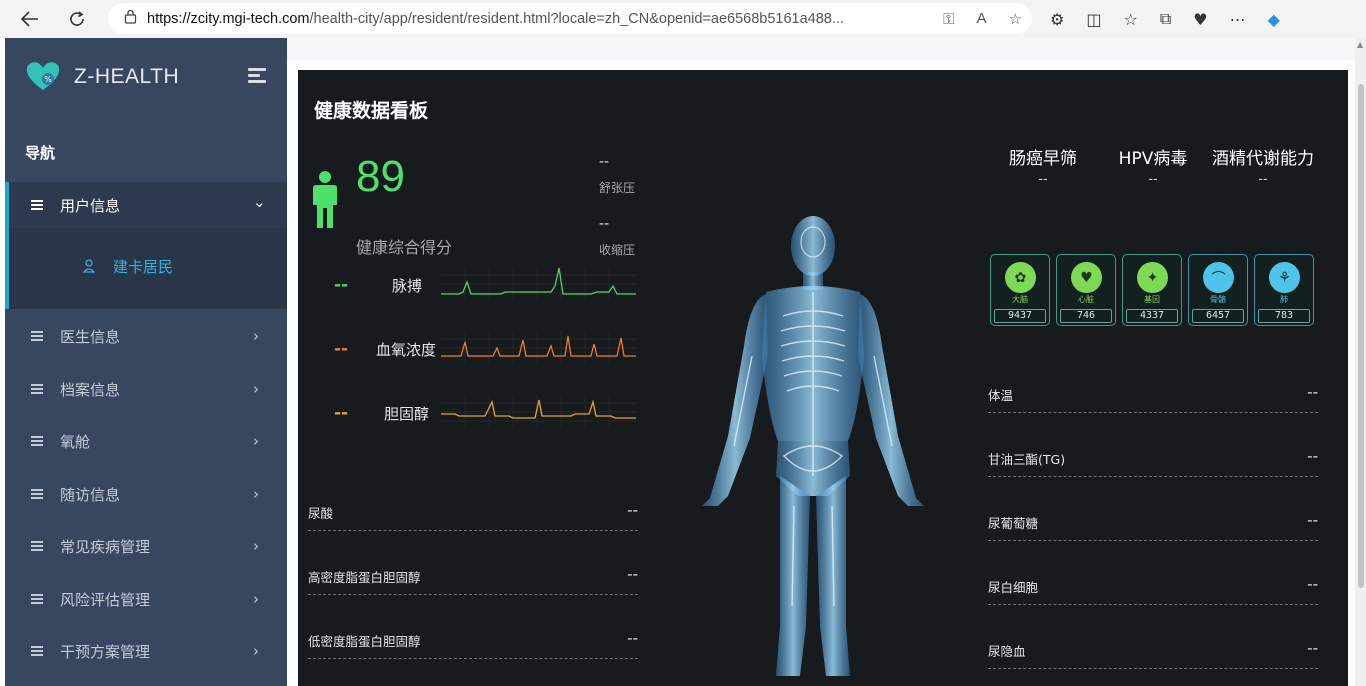 The height and width of the screenshot is (686, 1366). Describe the element at coordinates (89, 266) in the screenshot. I see `user-icon` at that location.